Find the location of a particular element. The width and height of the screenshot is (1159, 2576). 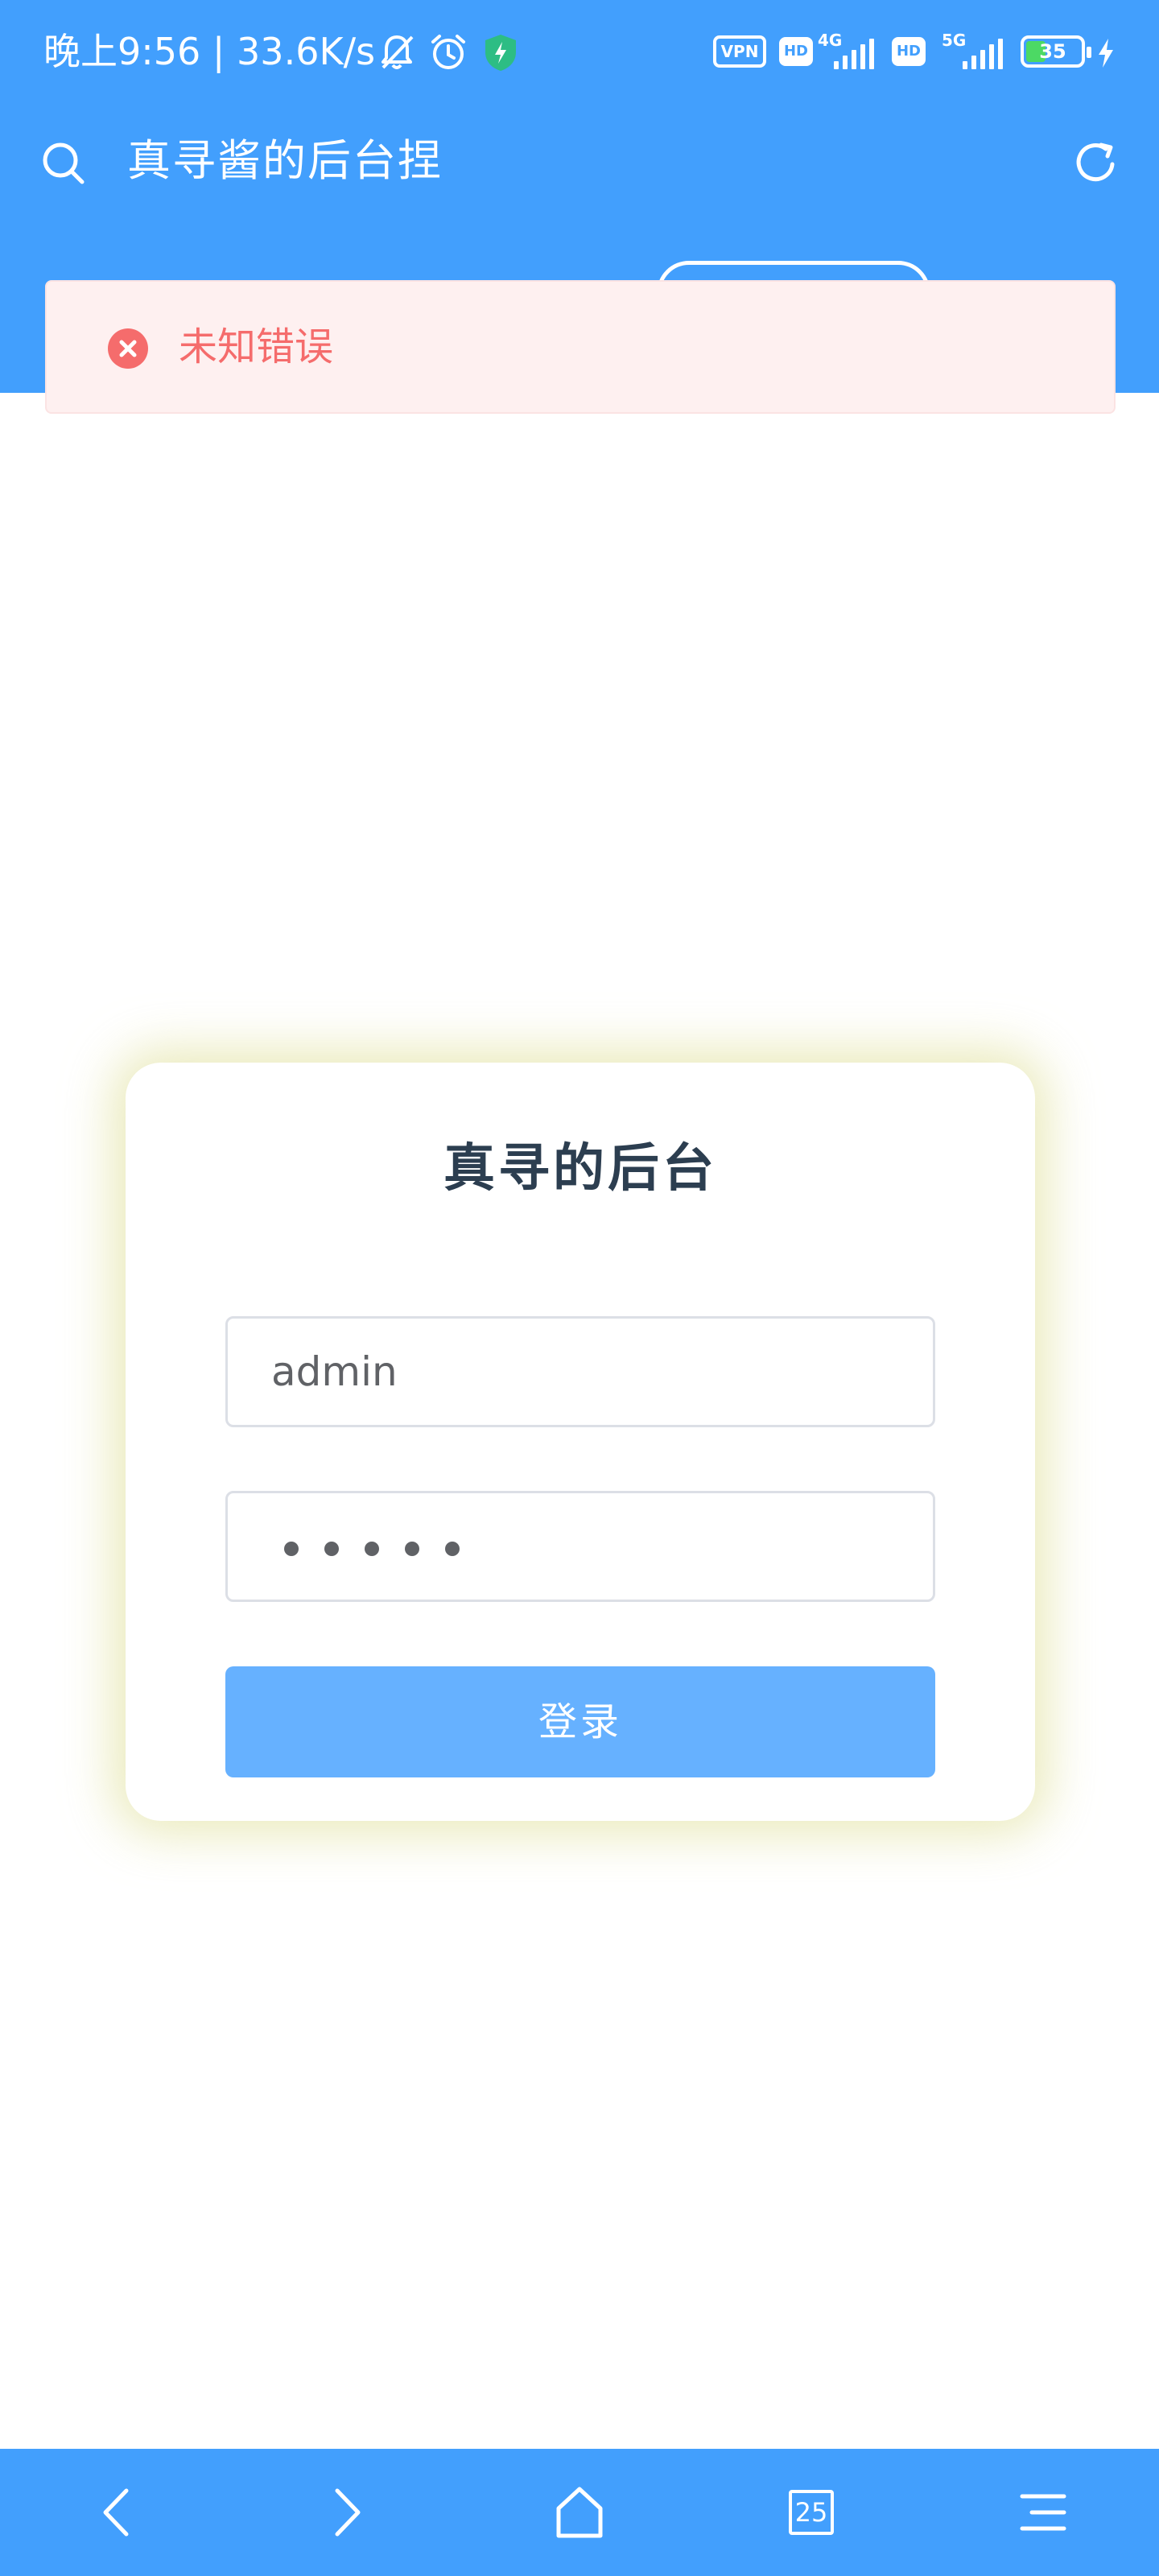

hd-badge-2: HD is located at coordinates (909, 51).